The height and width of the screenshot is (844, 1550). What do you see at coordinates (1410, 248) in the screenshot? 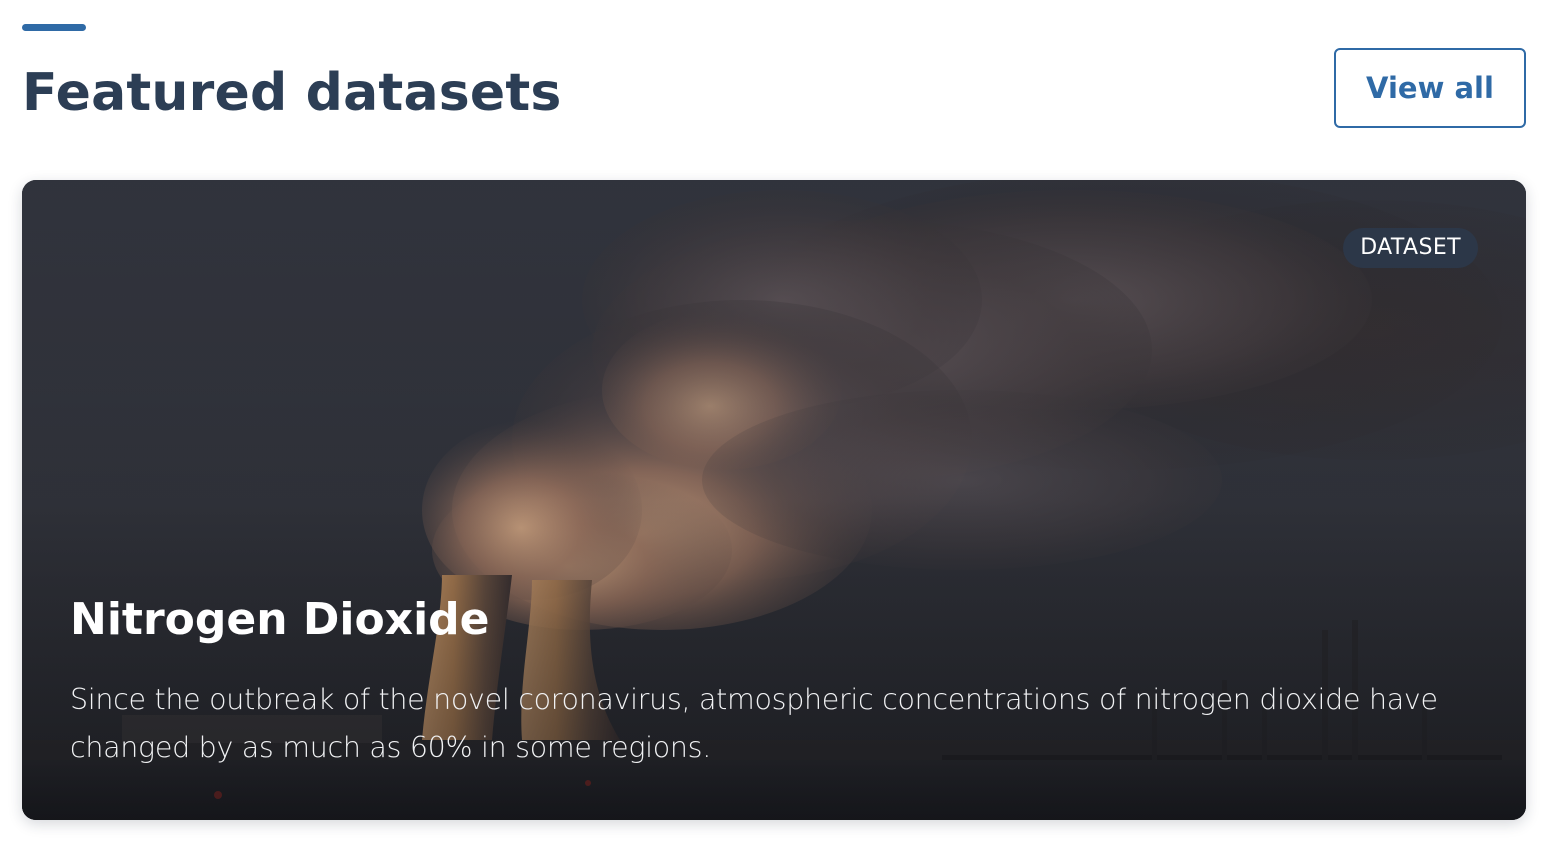
I see `dataset-badge: DATASET` at bounding box center [1410, 248].